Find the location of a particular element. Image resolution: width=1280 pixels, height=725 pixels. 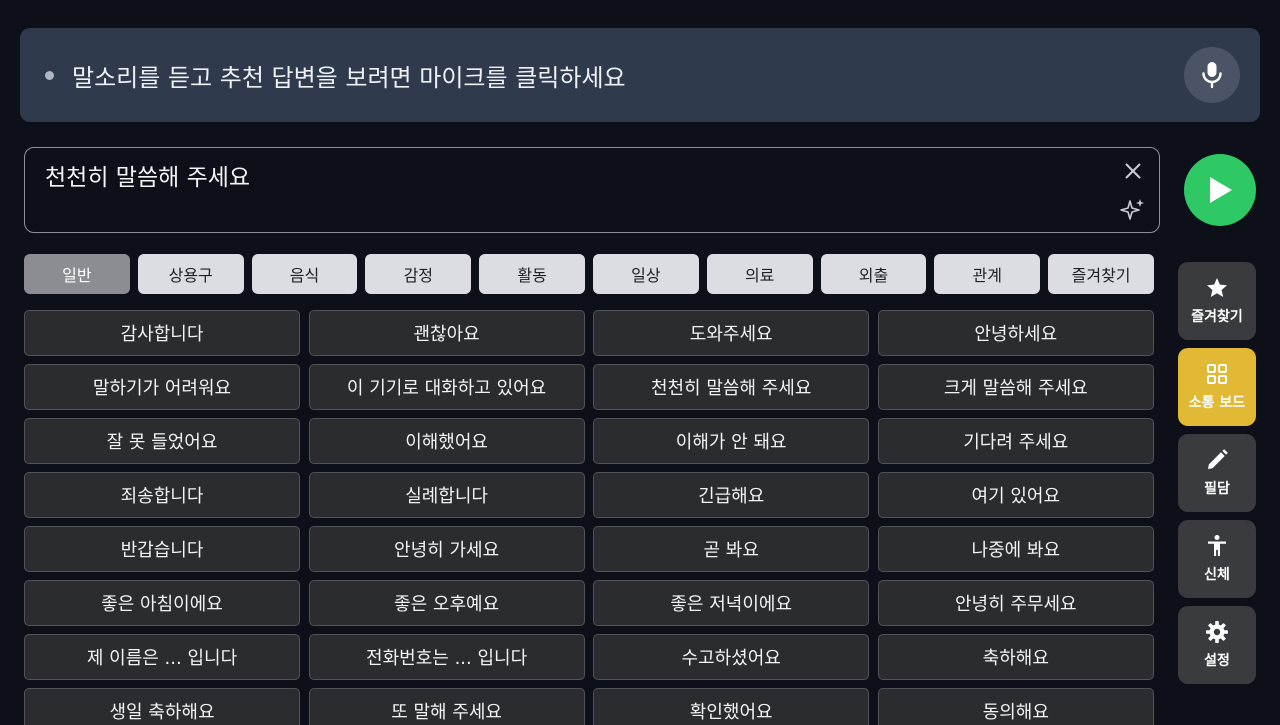

phrase-button: 생일 축하해요 is located at coordinates (162, 706).